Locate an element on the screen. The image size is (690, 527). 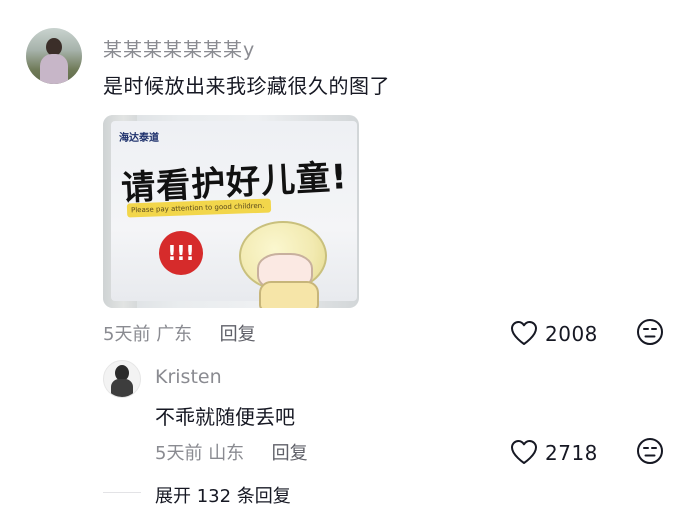
reply-dislike-button is located at coordinates (650, 451).